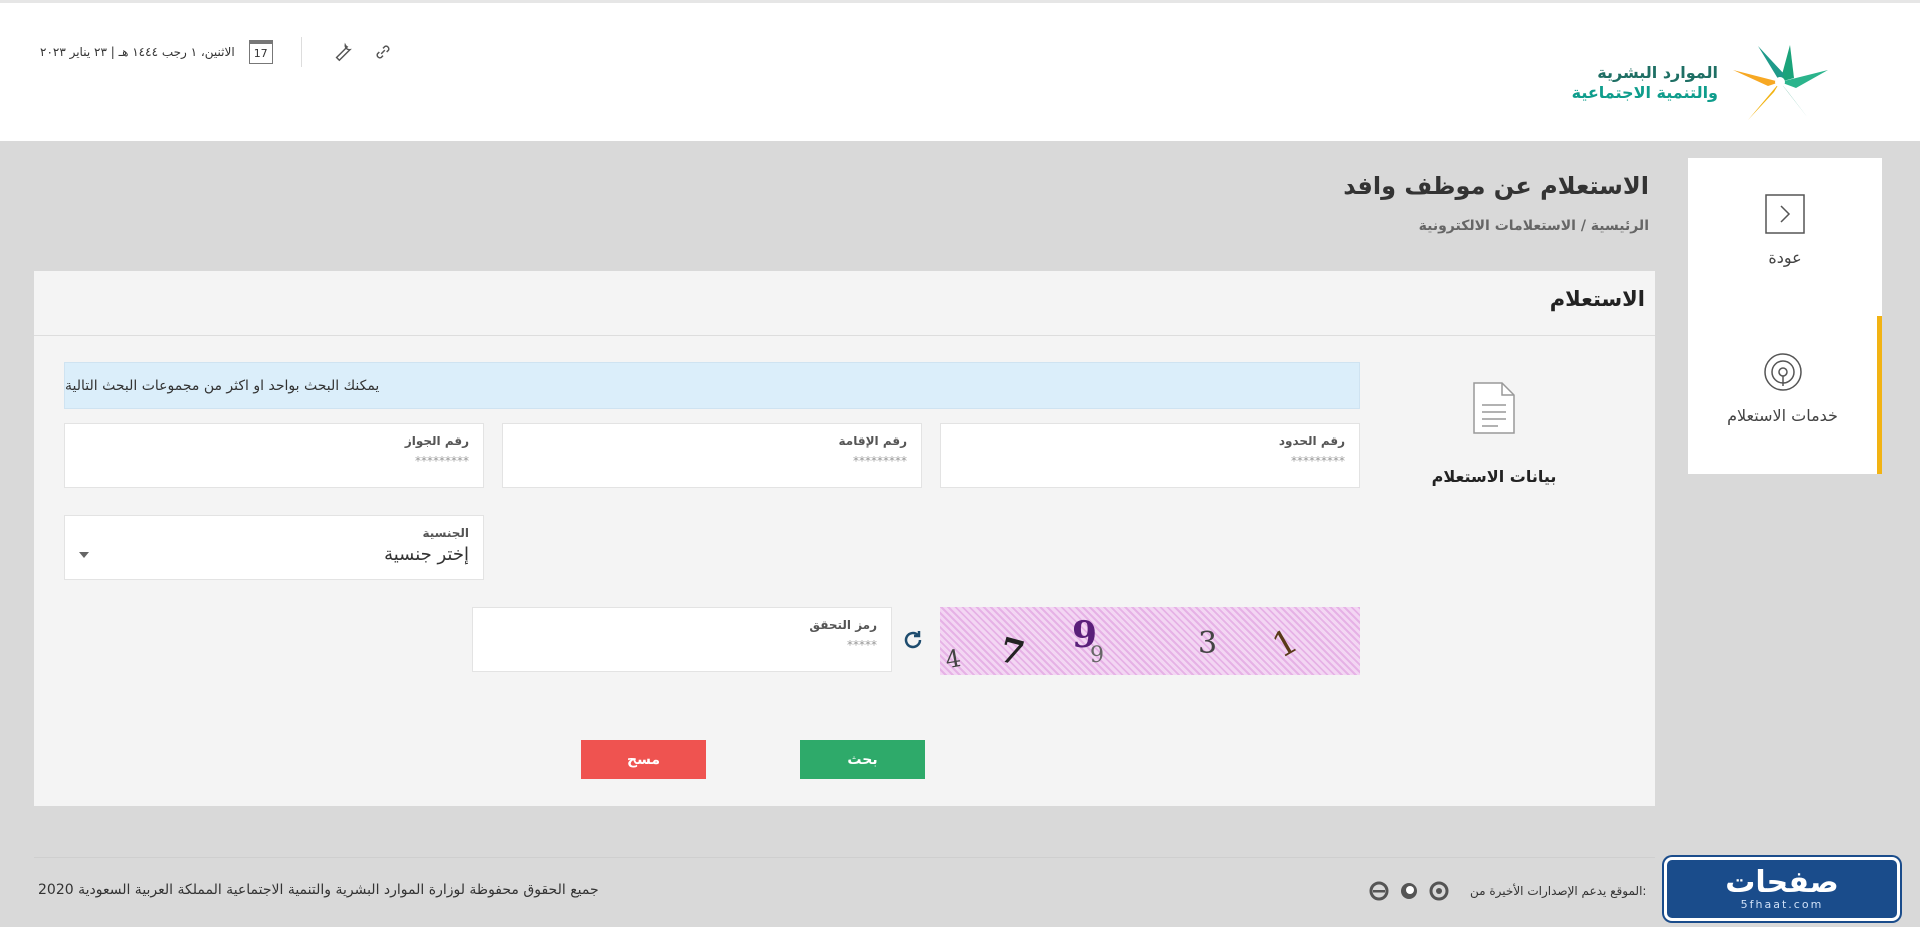  Describe the element at coordinates (643, 759) in the screenshot. I see `clear-button: مسح` at that location.